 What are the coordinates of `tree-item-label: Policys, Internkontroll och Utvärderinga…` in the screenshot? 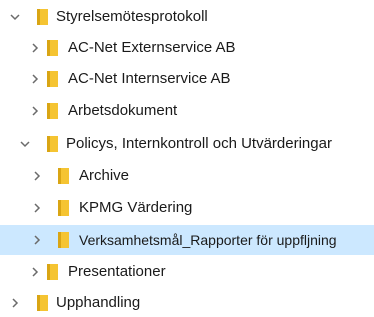 It's located at (199, 143).